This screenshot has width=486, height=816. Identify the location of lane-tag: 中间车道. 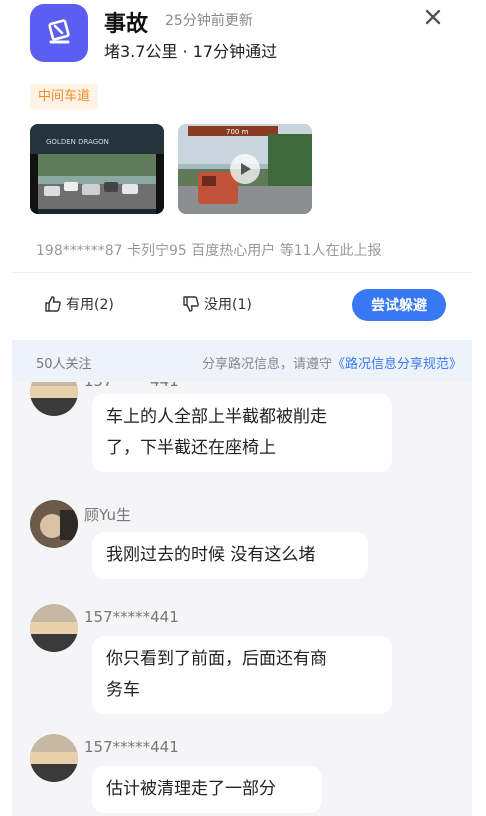
(64, 97).